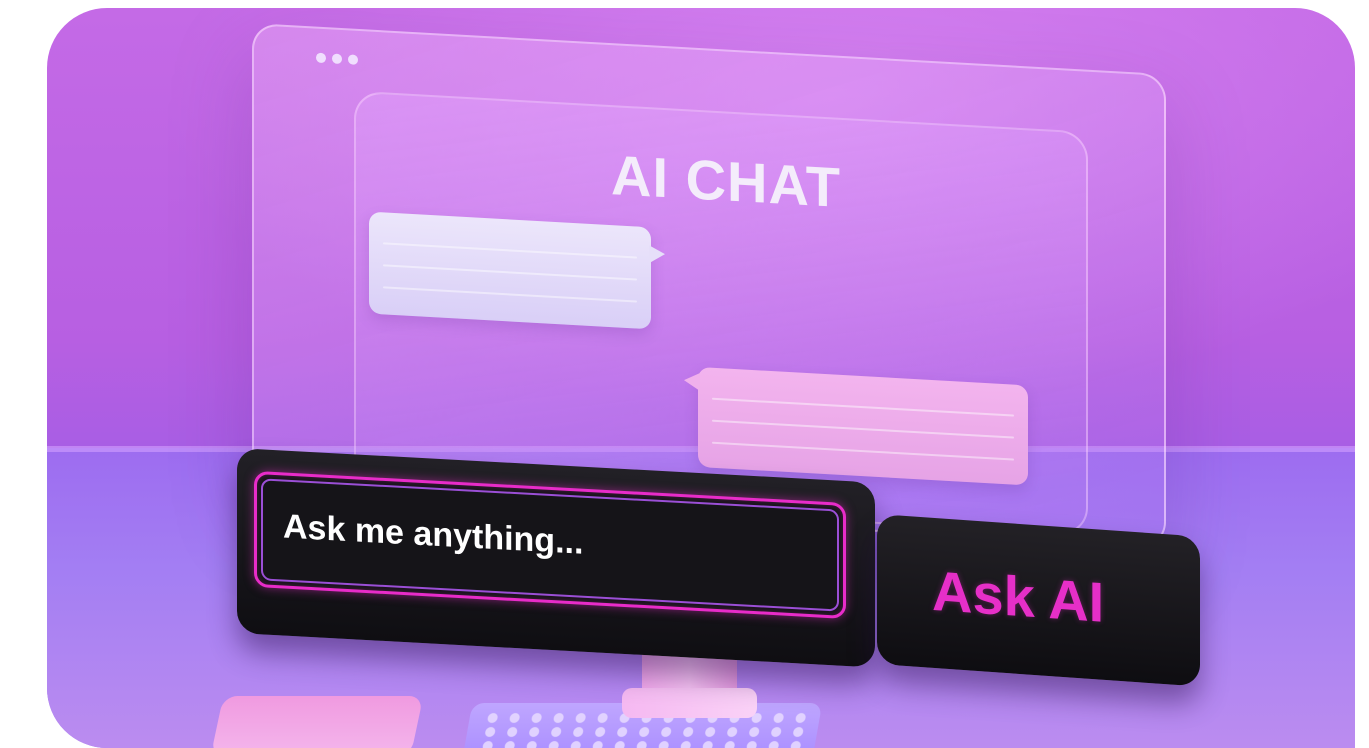 The height and width of the screenshot is (748, 1369). I want to click on chat-bubble-user, so click(510, 270).